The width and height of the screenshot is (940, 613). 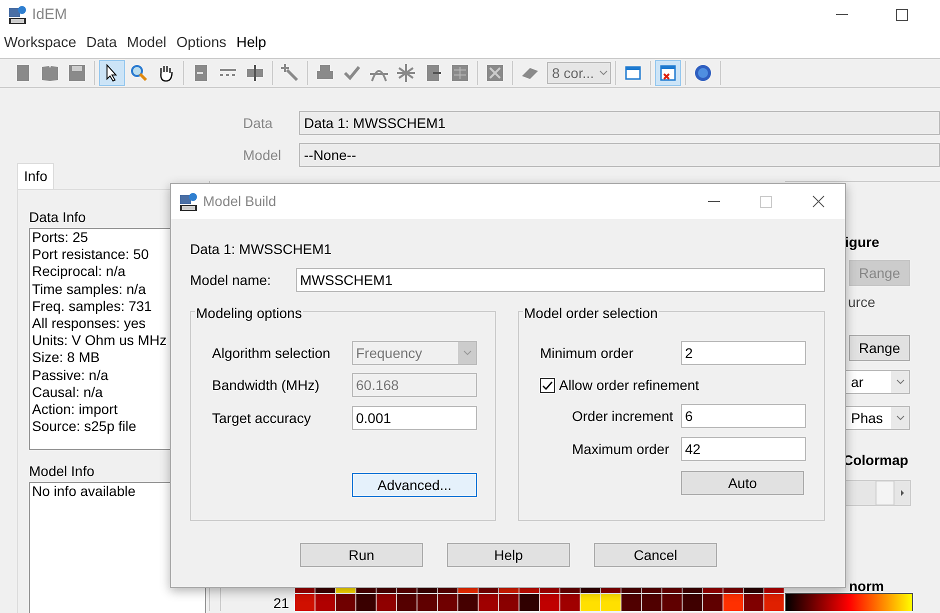 I want to click on save-icon, so click(x=77, y=73).